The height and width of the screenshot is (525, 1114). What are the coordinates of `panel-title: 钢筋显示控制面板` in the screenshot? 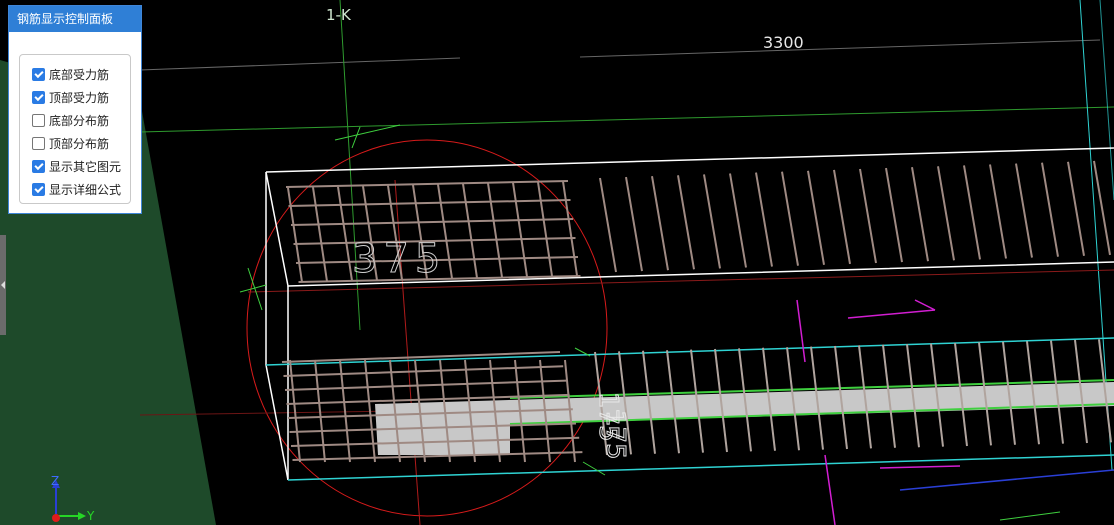 It's located at (75, 19).